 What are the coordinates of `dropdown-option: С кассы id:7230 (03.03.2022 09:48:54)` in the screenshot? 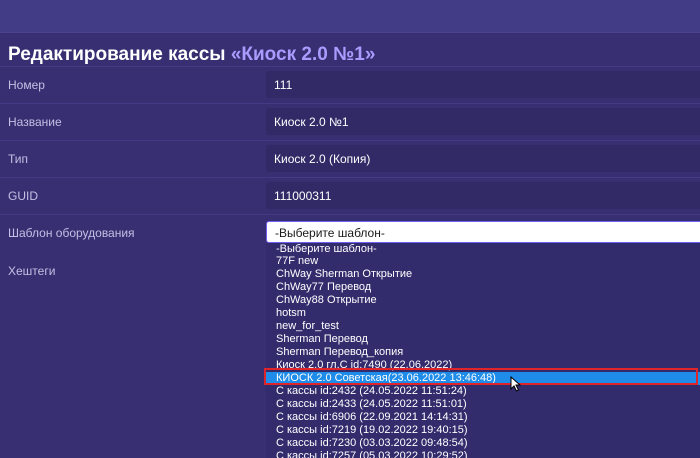 It's located at (483, 443).